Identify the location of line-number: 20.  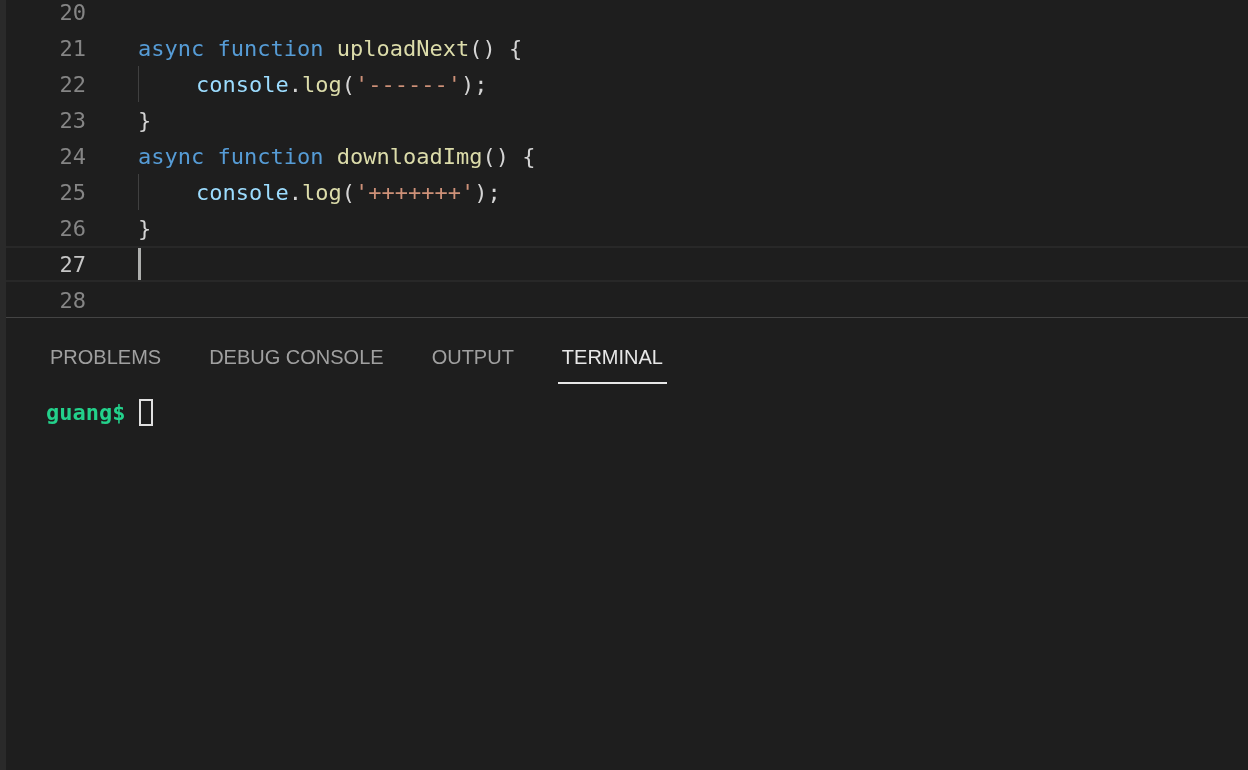
(72, 13).